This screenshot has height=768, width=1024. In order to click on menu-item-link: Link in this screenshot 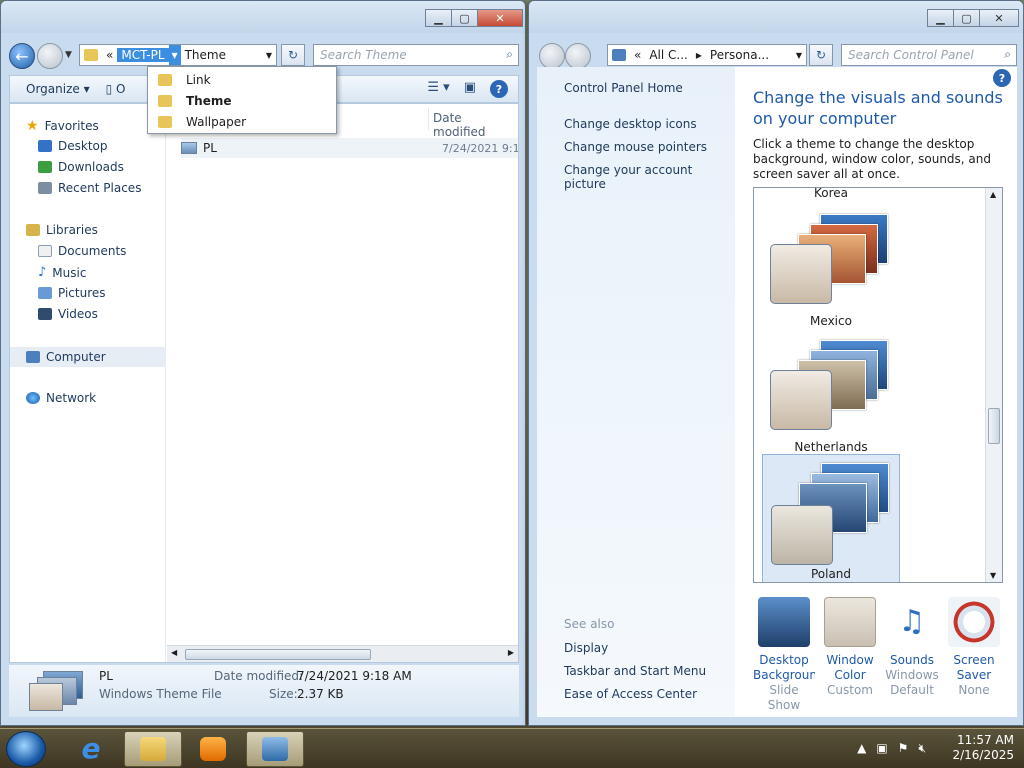, I will do `click(242, 79)`.